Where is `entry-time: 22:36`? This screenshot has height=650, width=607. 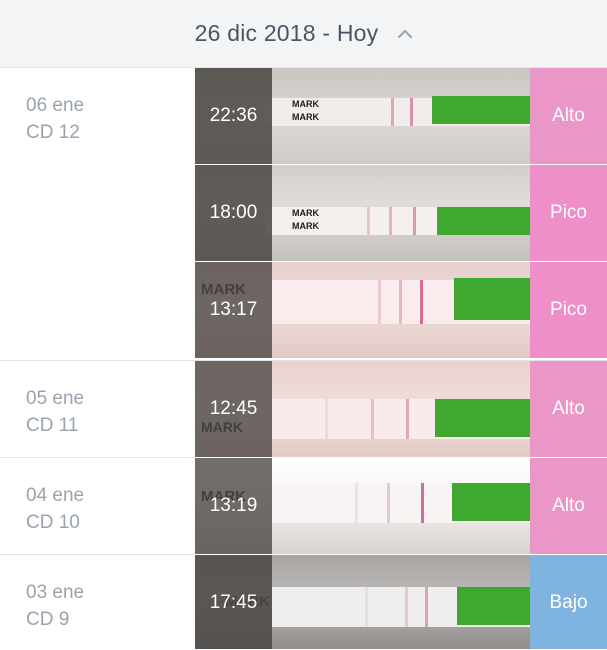
entry-time: 22:36 is located at coordinates (233, 115).